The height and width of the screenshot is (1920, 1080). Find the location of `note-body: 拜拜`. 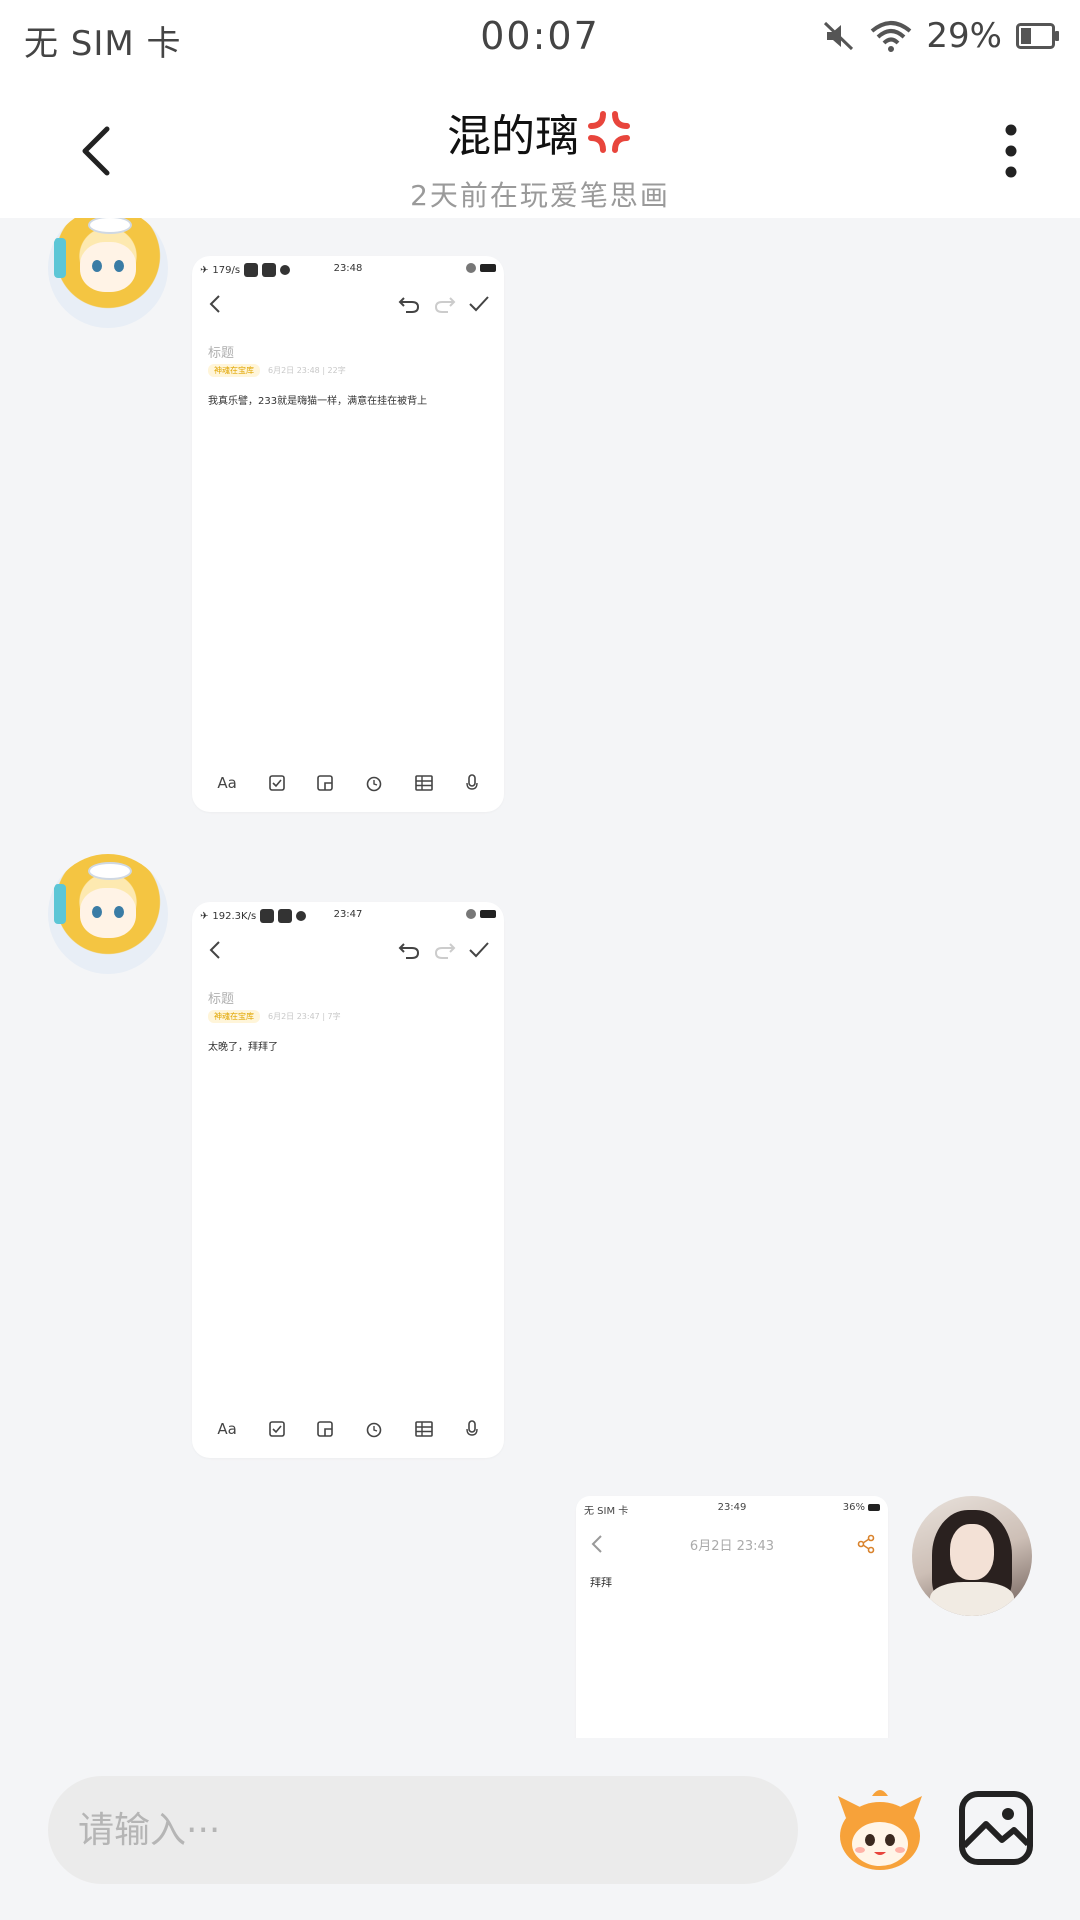

note-body: 拜拜 is located at coordinates (601, 1582).